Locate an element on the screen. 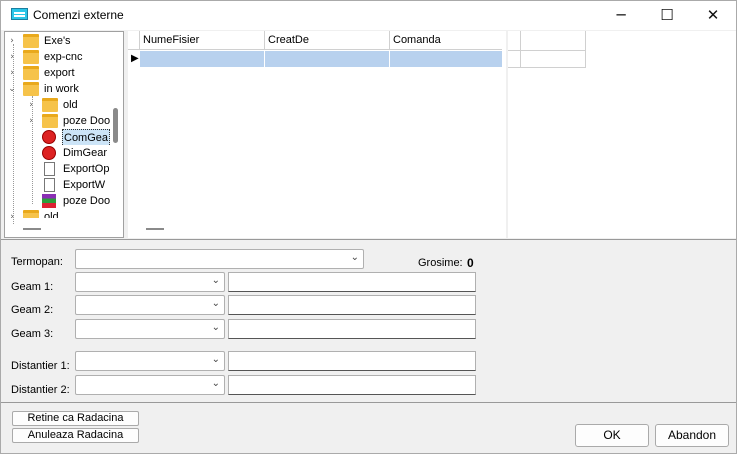  geam1-select: ⌄ is located at coordinates (150, 282).